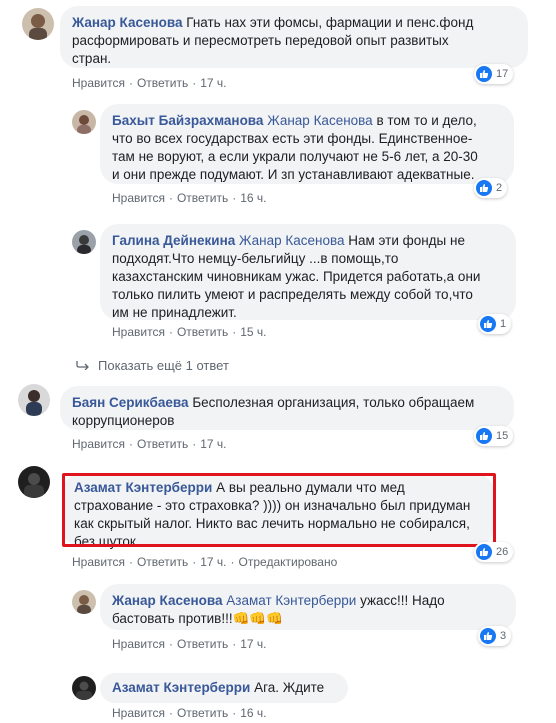 This screenshot has height=723, width=556. Describe the element at coordinates (503, 324) in the screenshot. I see `reactions-number: 1` at that location.